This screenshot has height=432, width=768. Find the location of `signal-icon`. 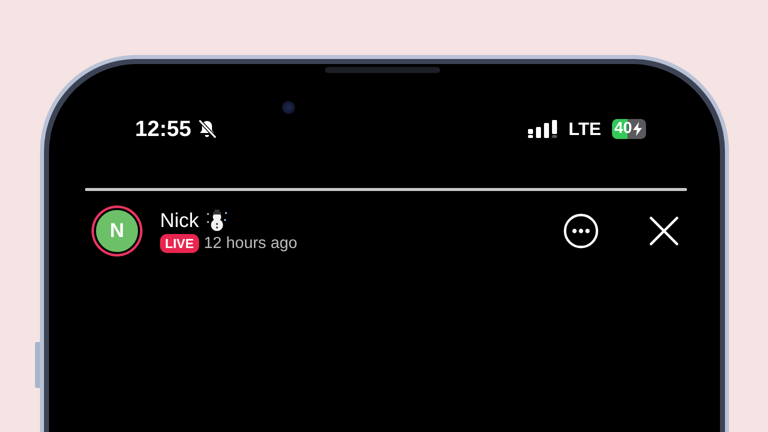

signal-icon is located at coordinates (543, 129).